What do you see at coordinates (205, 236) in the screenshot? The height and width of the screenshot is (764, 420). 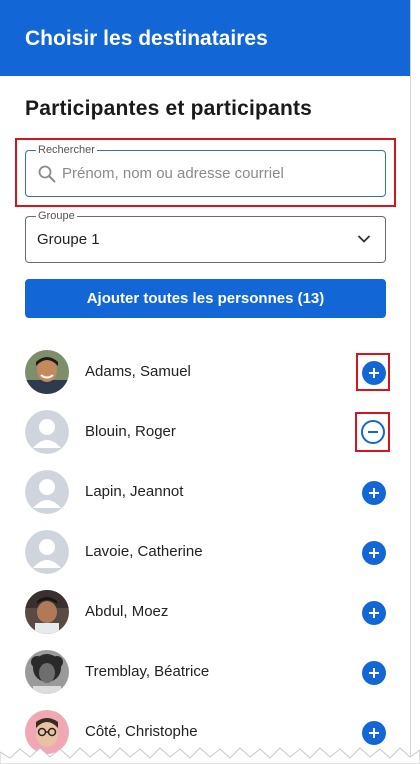 I see `group-select: Groupe Groupe 1` at bounding box center [205, 236].